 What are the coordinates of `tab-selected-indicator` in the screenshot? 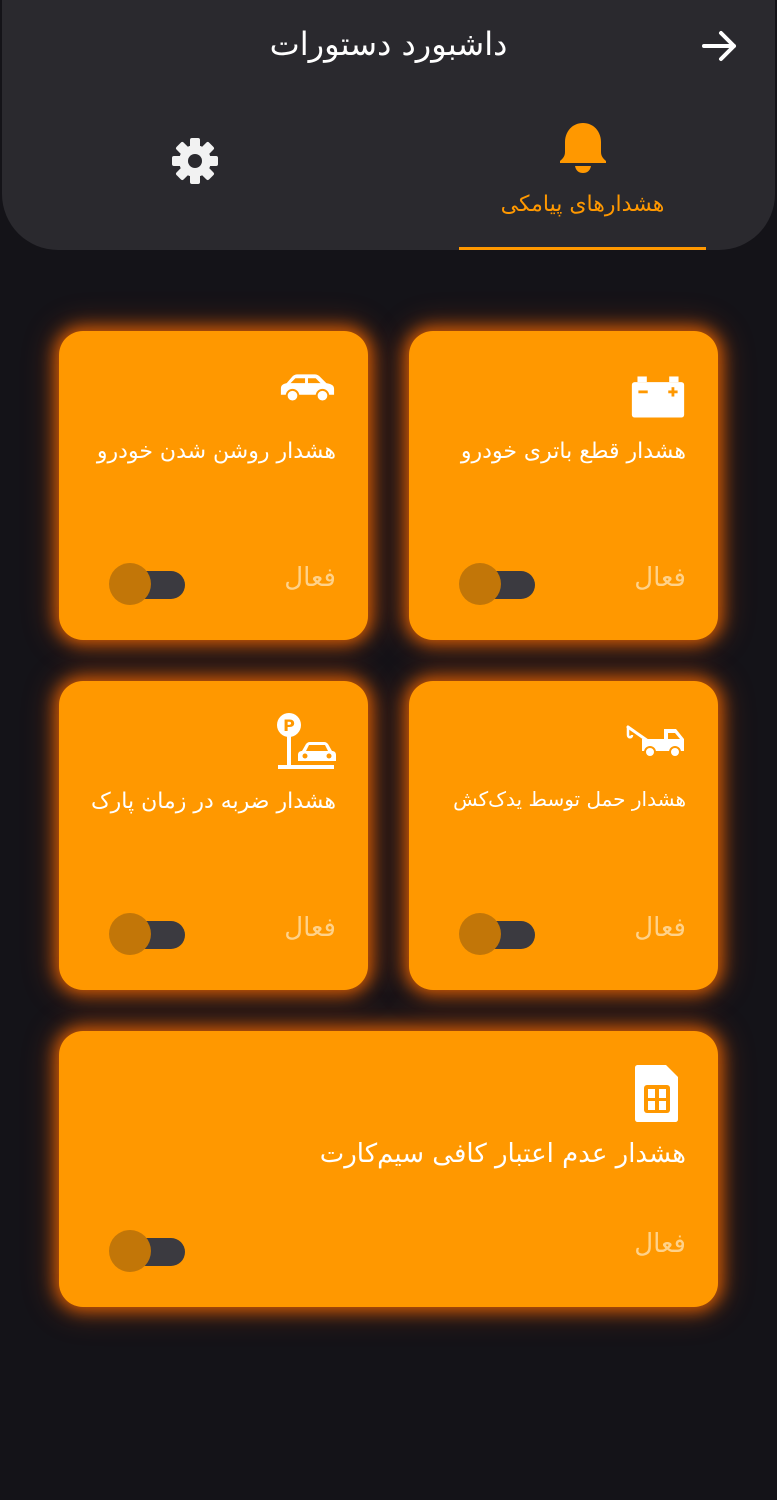 It's located at (582, 248).